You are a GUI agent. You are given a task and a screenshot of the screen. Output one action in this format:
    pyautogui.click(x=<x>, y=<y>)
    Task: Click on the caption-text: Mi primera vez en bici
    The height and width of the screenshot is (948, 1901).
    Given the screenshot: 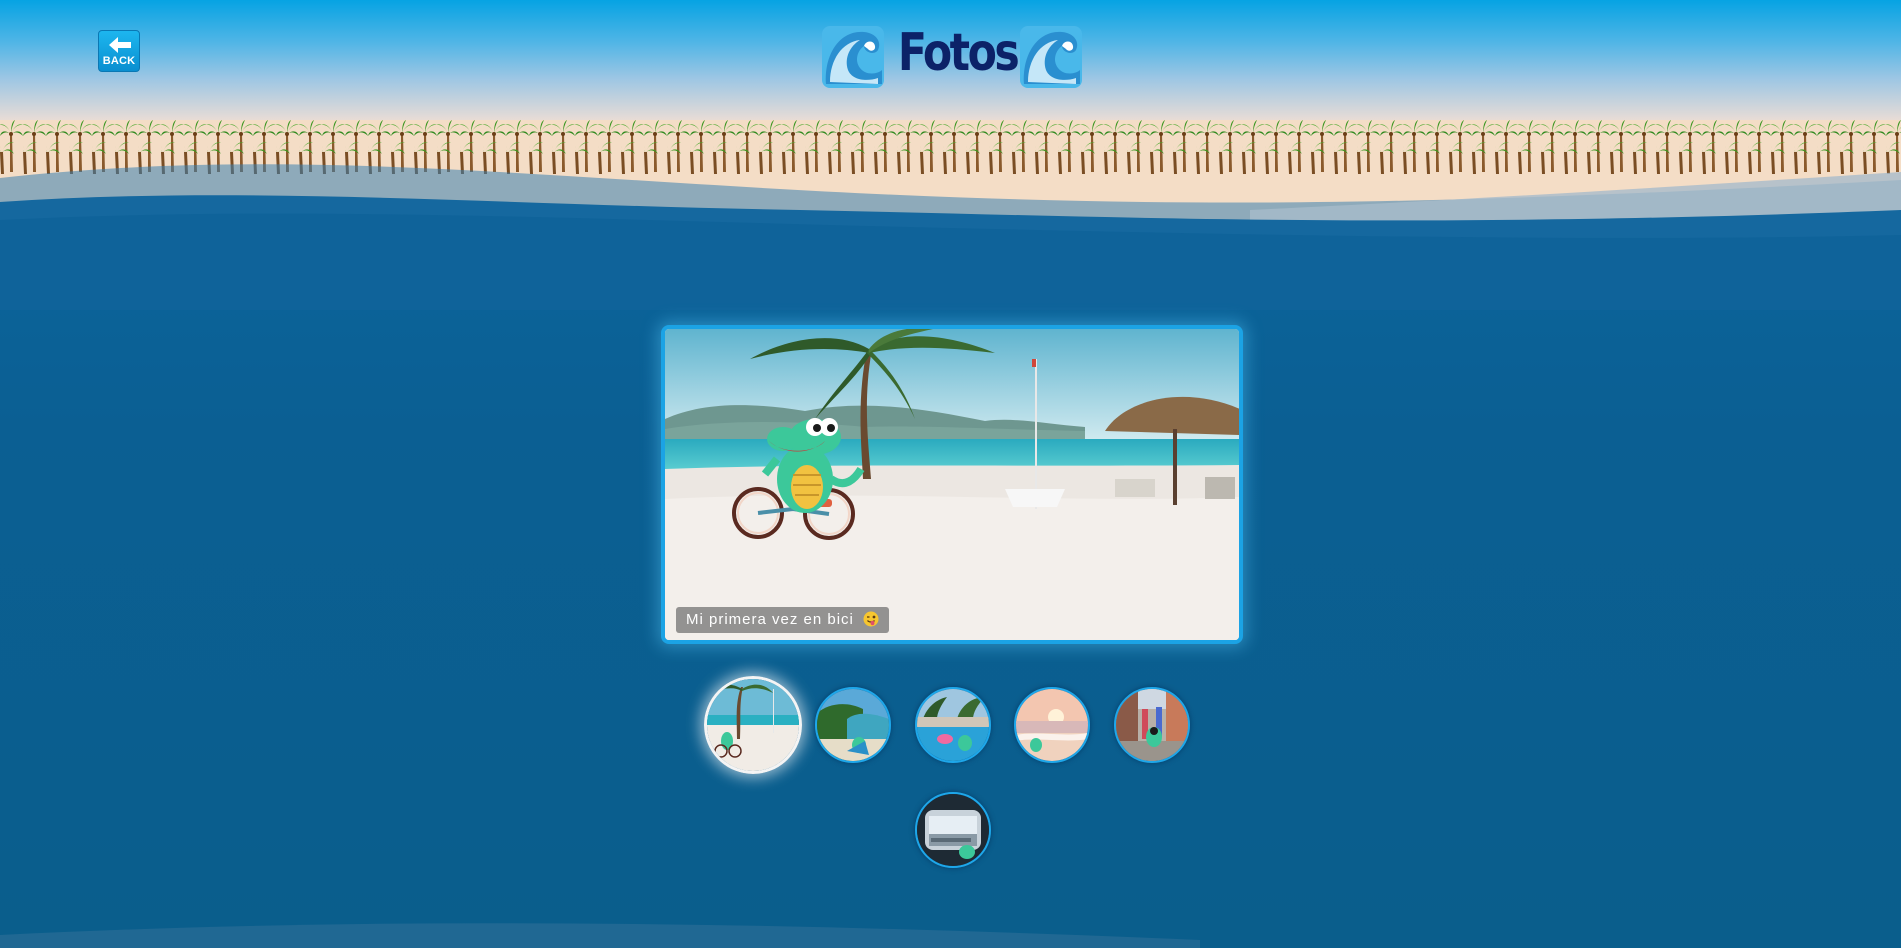 What is the action you would take?
    pyautogui.click(x=770, y=619)
    